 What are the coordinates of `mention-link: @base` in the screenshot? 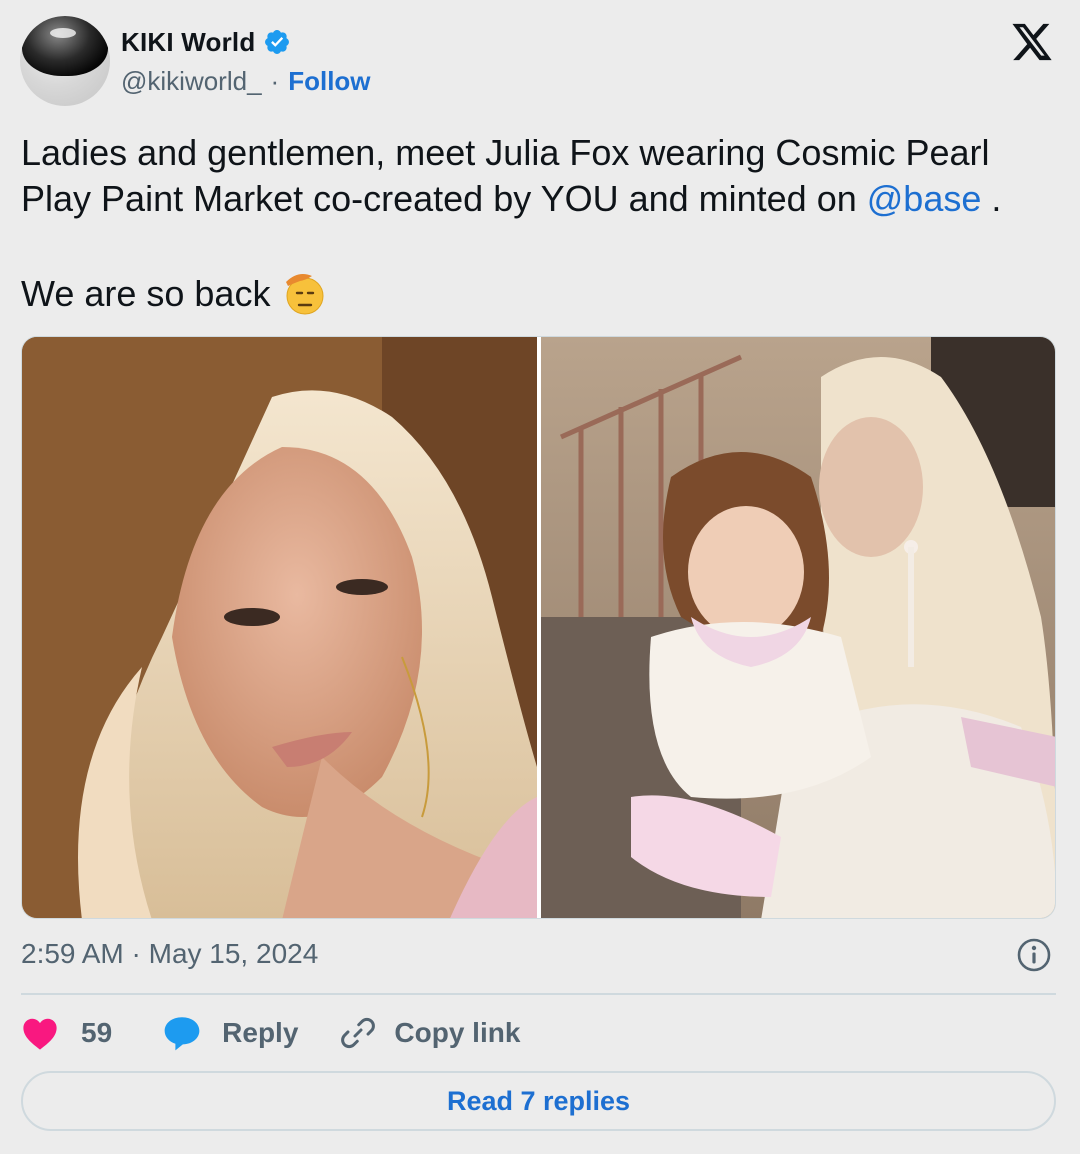 It's located at (924, 198).